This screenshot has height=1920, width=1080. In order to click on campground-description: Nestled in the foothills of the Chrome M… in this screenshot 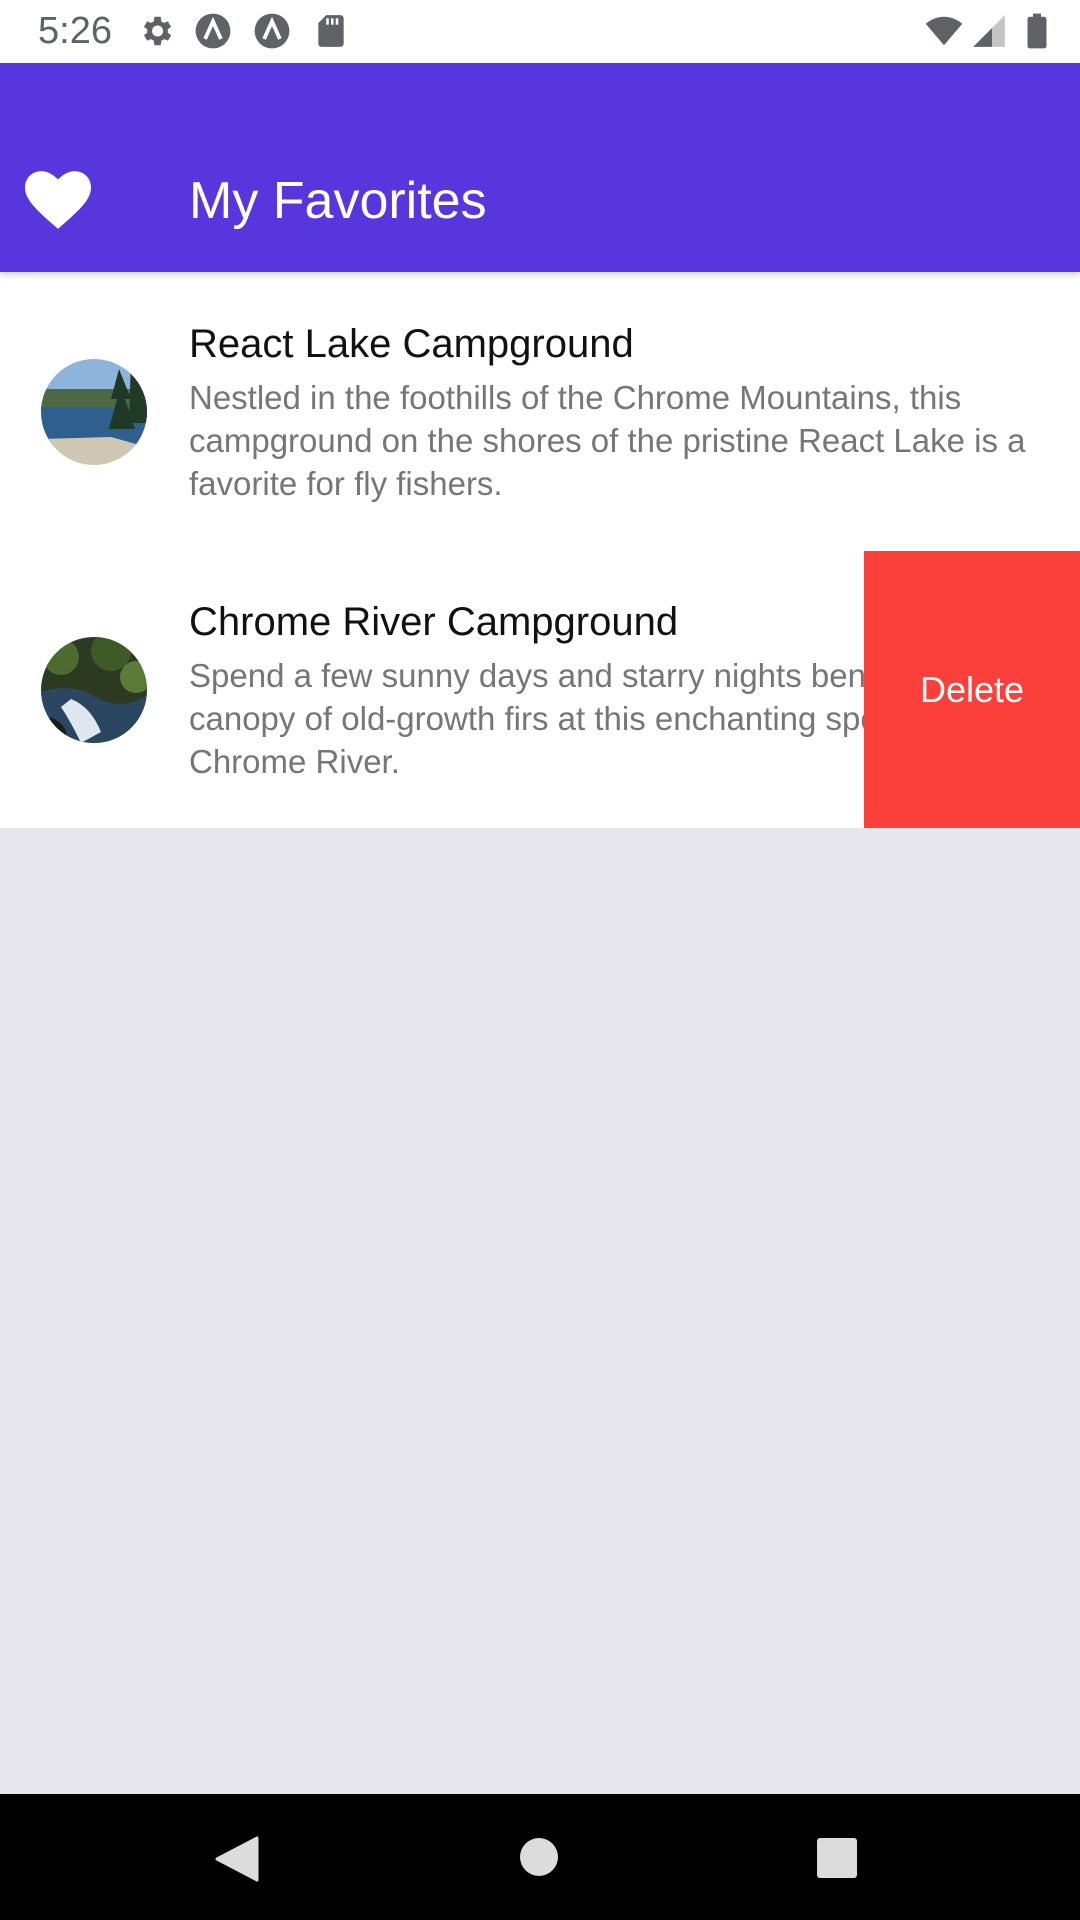, I will do `click(607, 440)`.